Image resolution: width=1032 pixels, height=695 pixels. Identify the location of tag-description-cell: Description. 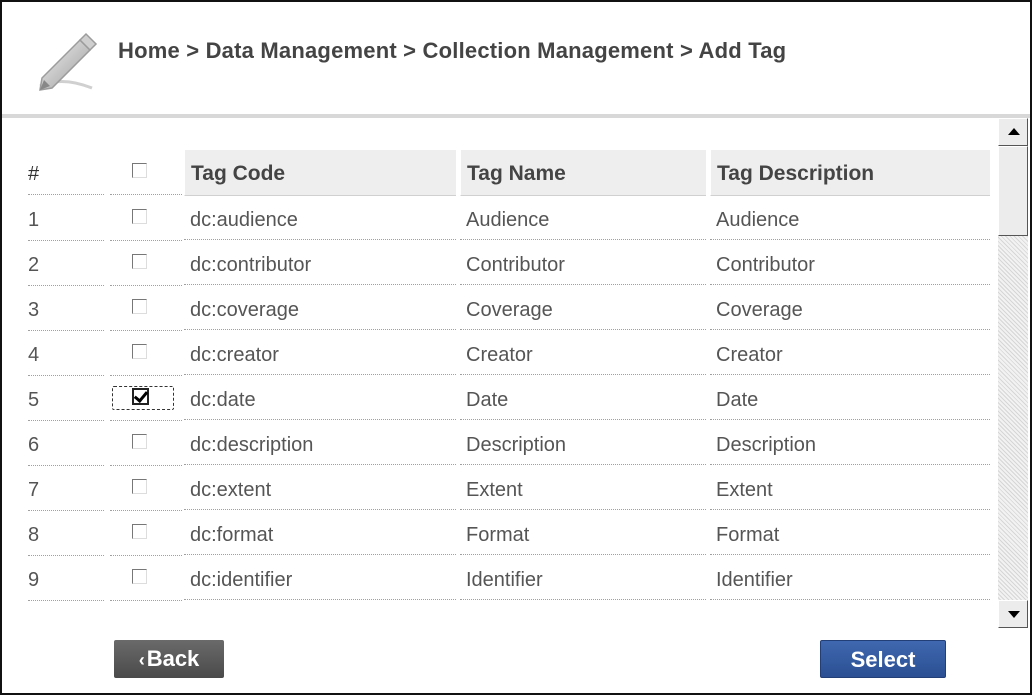
(850, 443).